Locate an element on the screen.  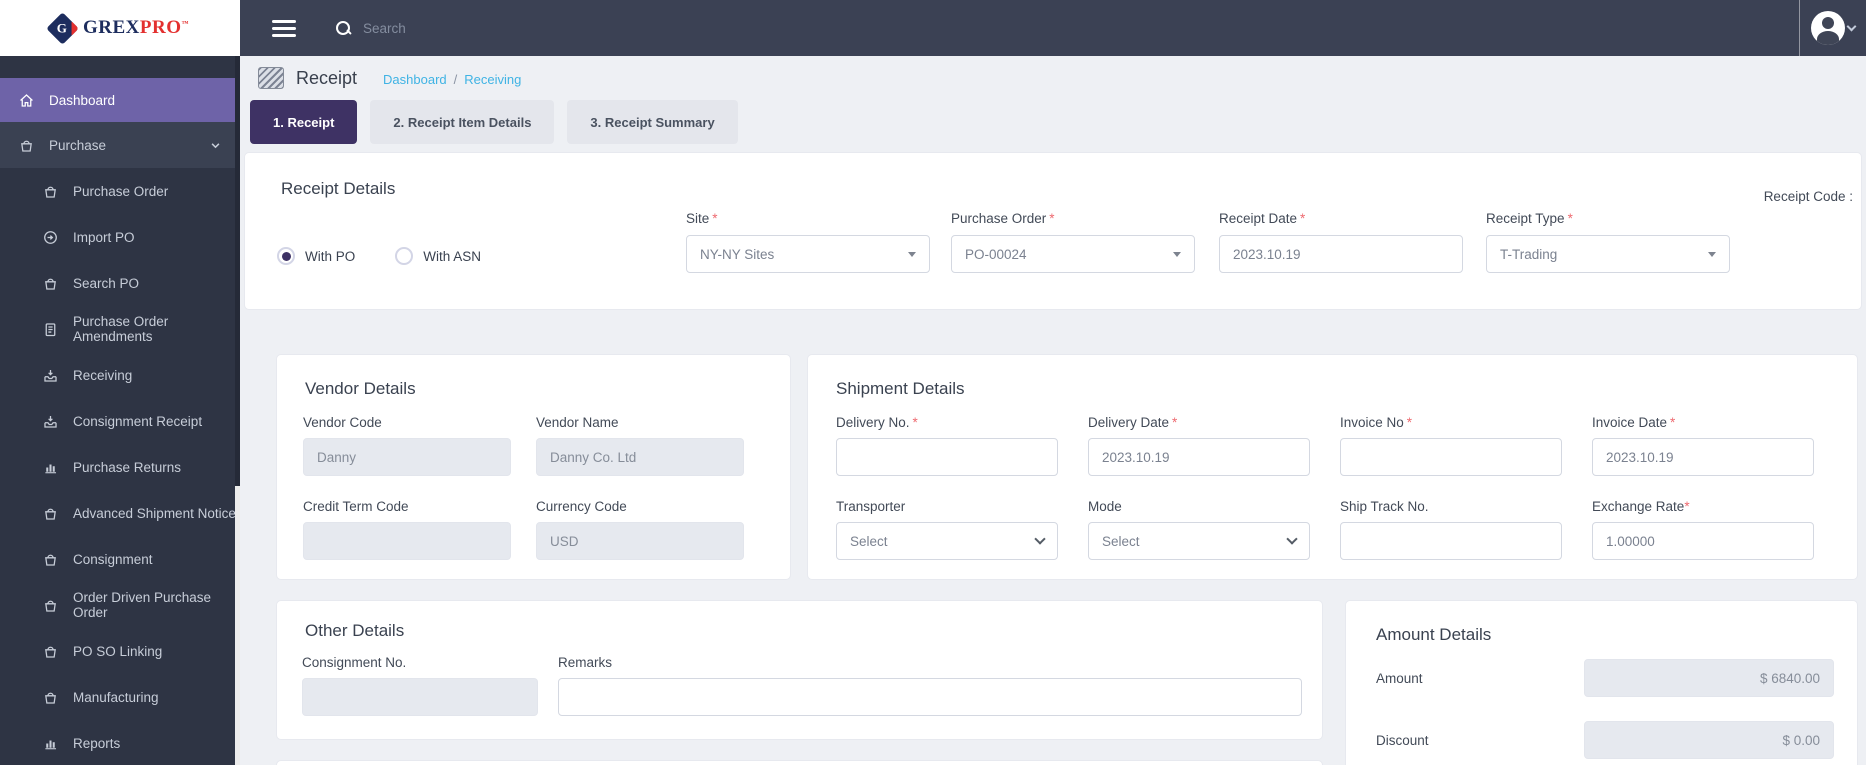
exchange-rate-field: Exchange Rate* is located at coordinates (1703, 529).